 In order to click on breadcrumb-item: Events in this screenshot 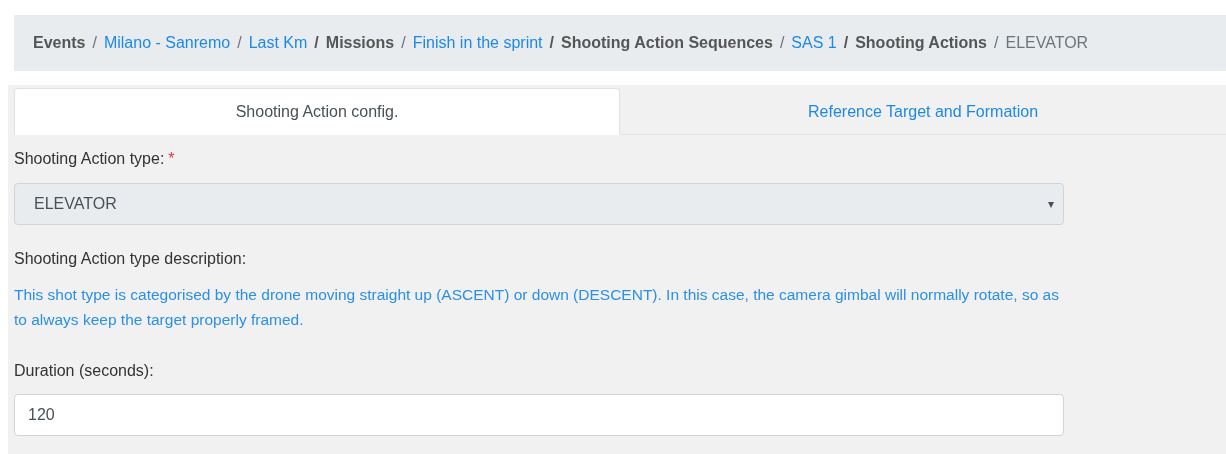, I will do `click(59, 43)`.